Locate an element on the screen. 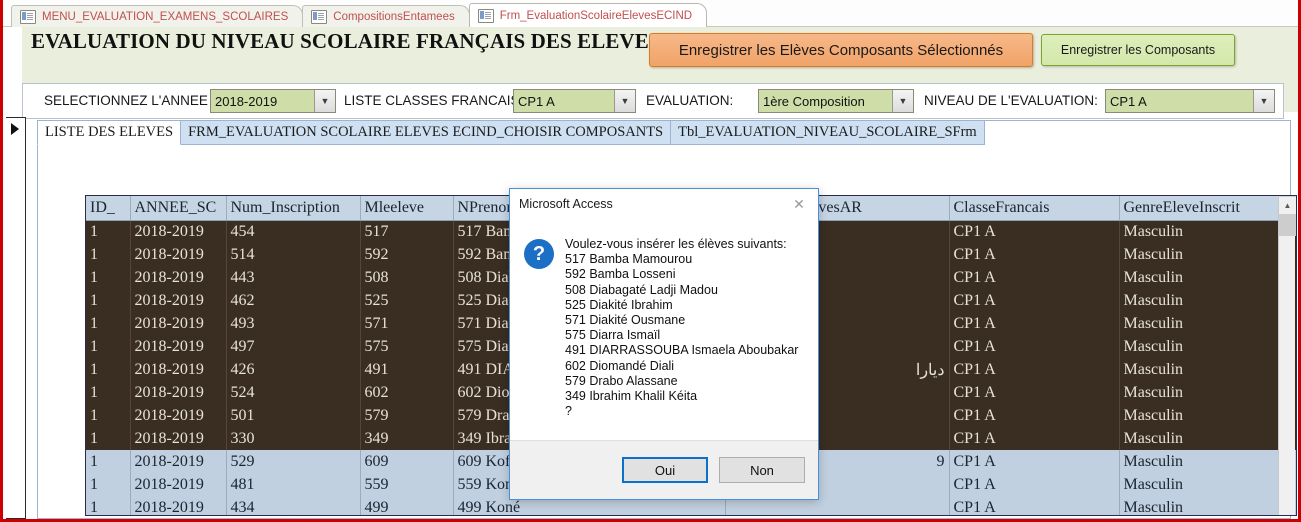  table-cell: 499 is located at coordinates (407, 505).